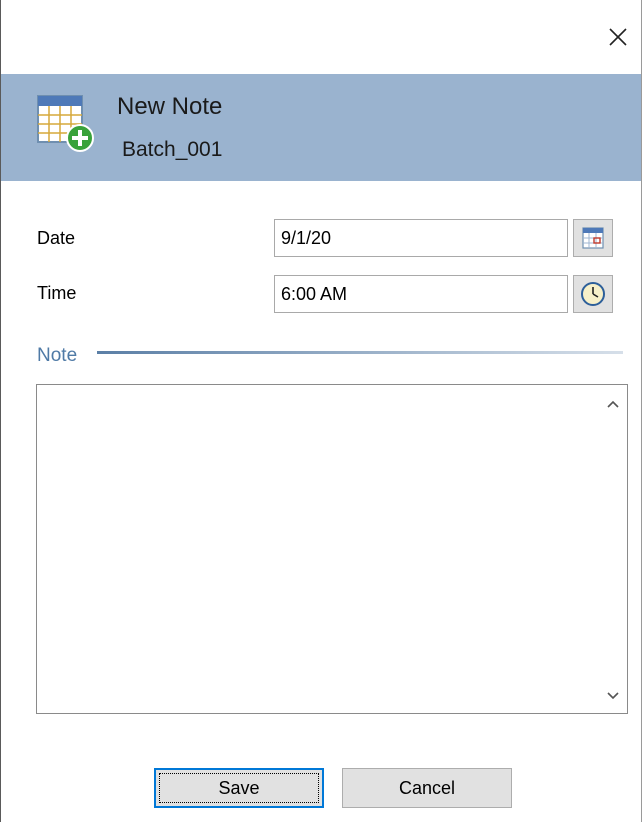 This screenshot has height=822, width=644. I want to click on dialog-header, so click(321, 127).